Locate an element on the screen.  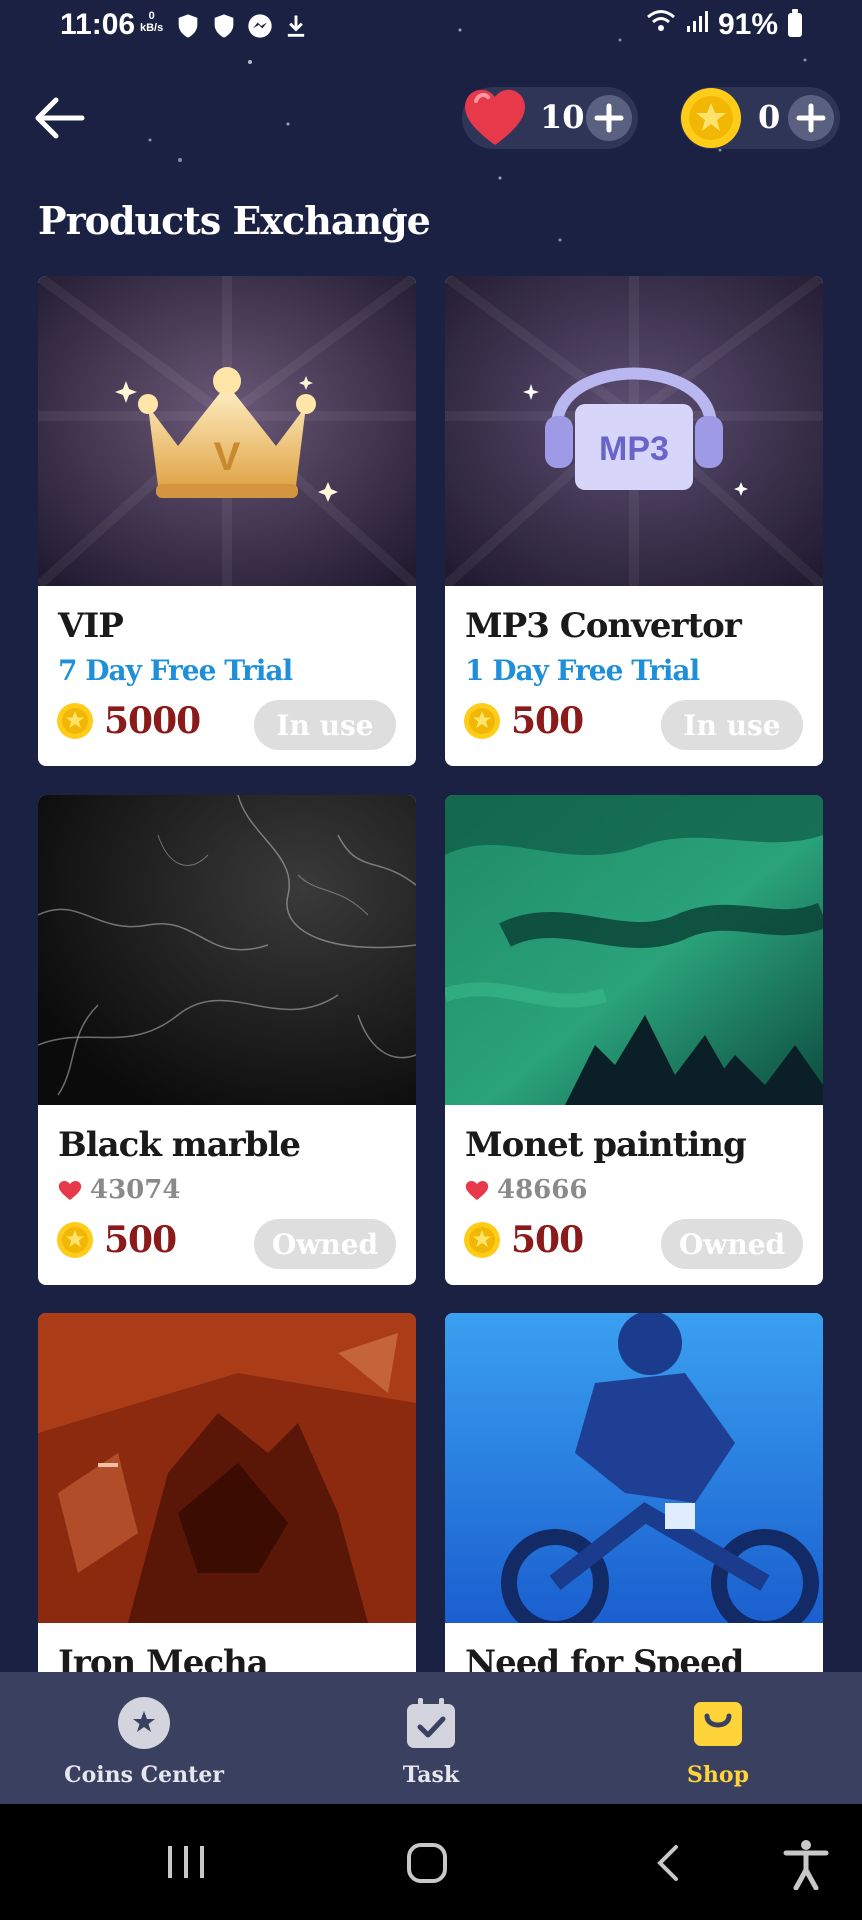
price: 5000 is located at coordinates (128, 721).